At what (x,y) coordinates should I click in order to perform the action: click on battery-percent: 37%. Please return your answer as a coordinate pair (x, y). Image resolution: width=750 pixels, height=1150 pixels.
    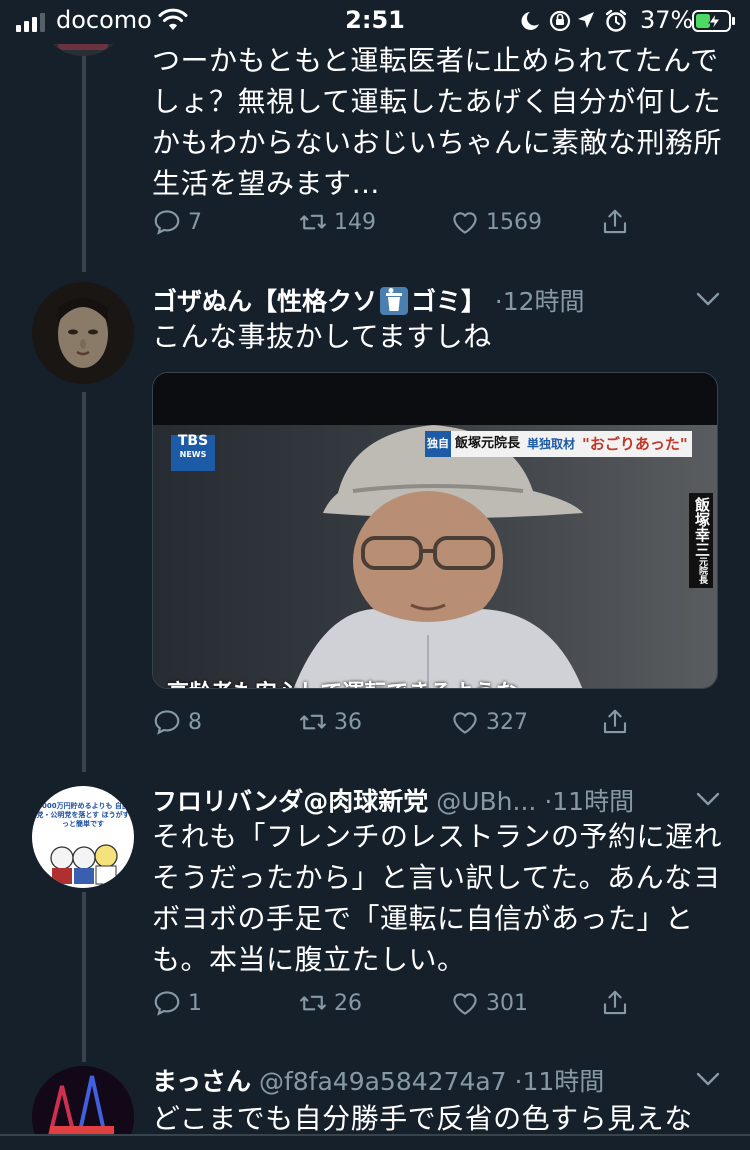
    Looking at the image, I should click on (667, 20).